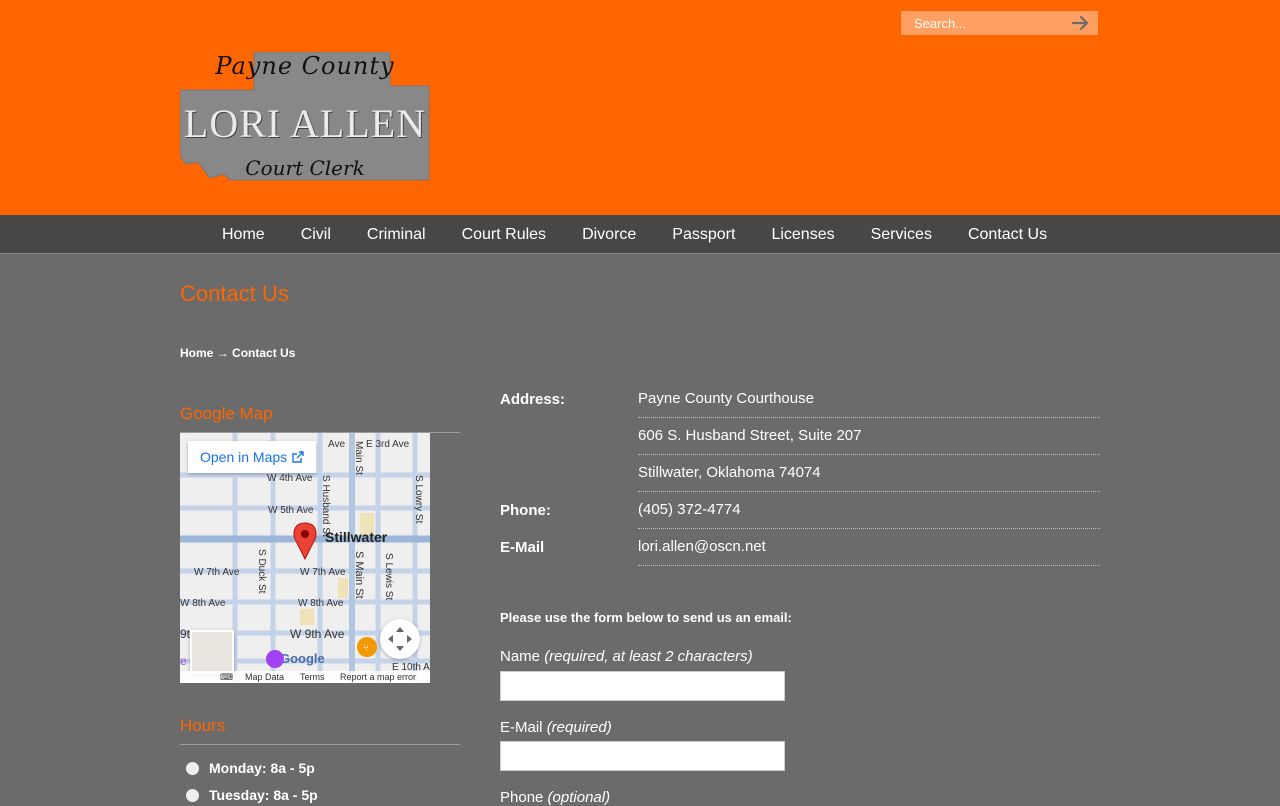 The width and height of the screenshot is (1280, 806). Describe the element at coordinates (305, 541) in the screenshot. I see `map-pin-icon` at that location.